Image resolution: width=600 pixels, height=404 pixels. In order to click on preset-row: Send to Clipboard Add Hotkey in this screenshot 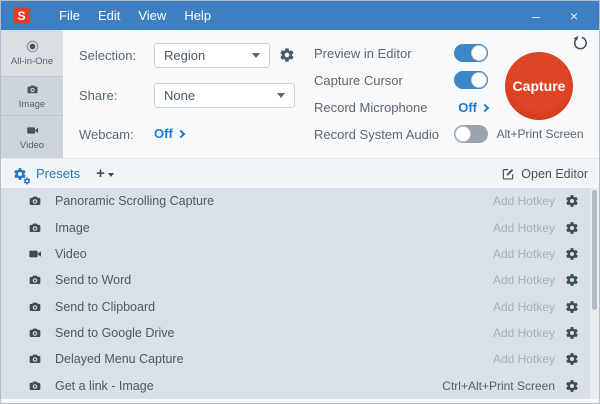, I will do `click(300, 307)`.